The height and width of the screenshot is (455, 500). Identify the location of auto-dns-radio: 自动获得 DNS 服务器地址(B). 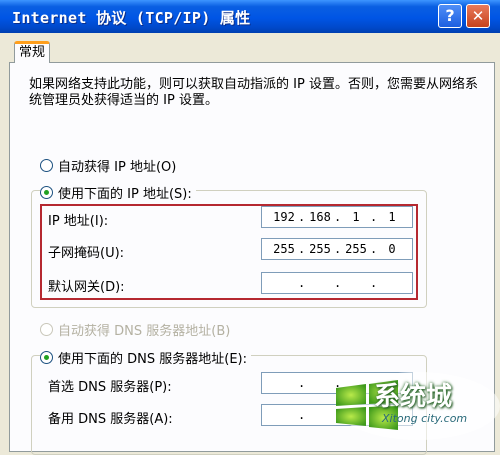
(135, 329).